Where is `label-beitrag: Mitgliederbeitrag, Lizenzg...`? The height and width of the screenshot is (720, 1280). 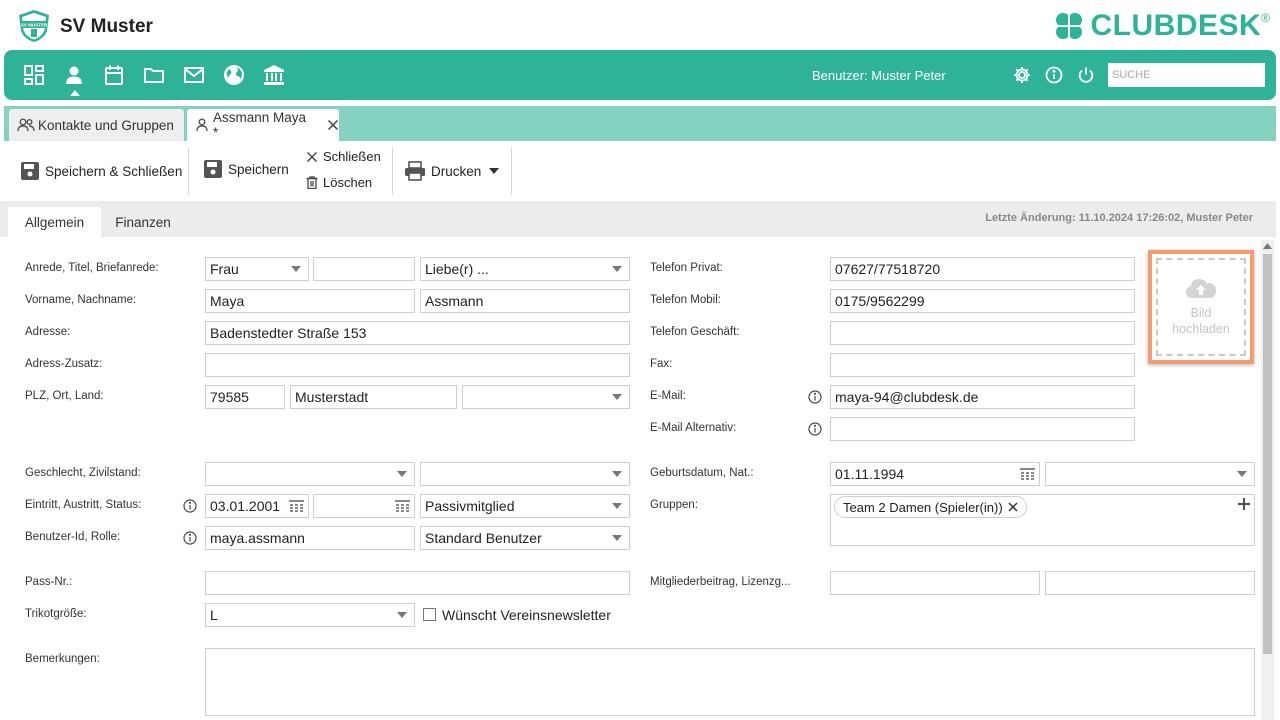
label-beitrag: Mitgliederbeitrag, Lizenzg... is located at coordinates (720, 582).